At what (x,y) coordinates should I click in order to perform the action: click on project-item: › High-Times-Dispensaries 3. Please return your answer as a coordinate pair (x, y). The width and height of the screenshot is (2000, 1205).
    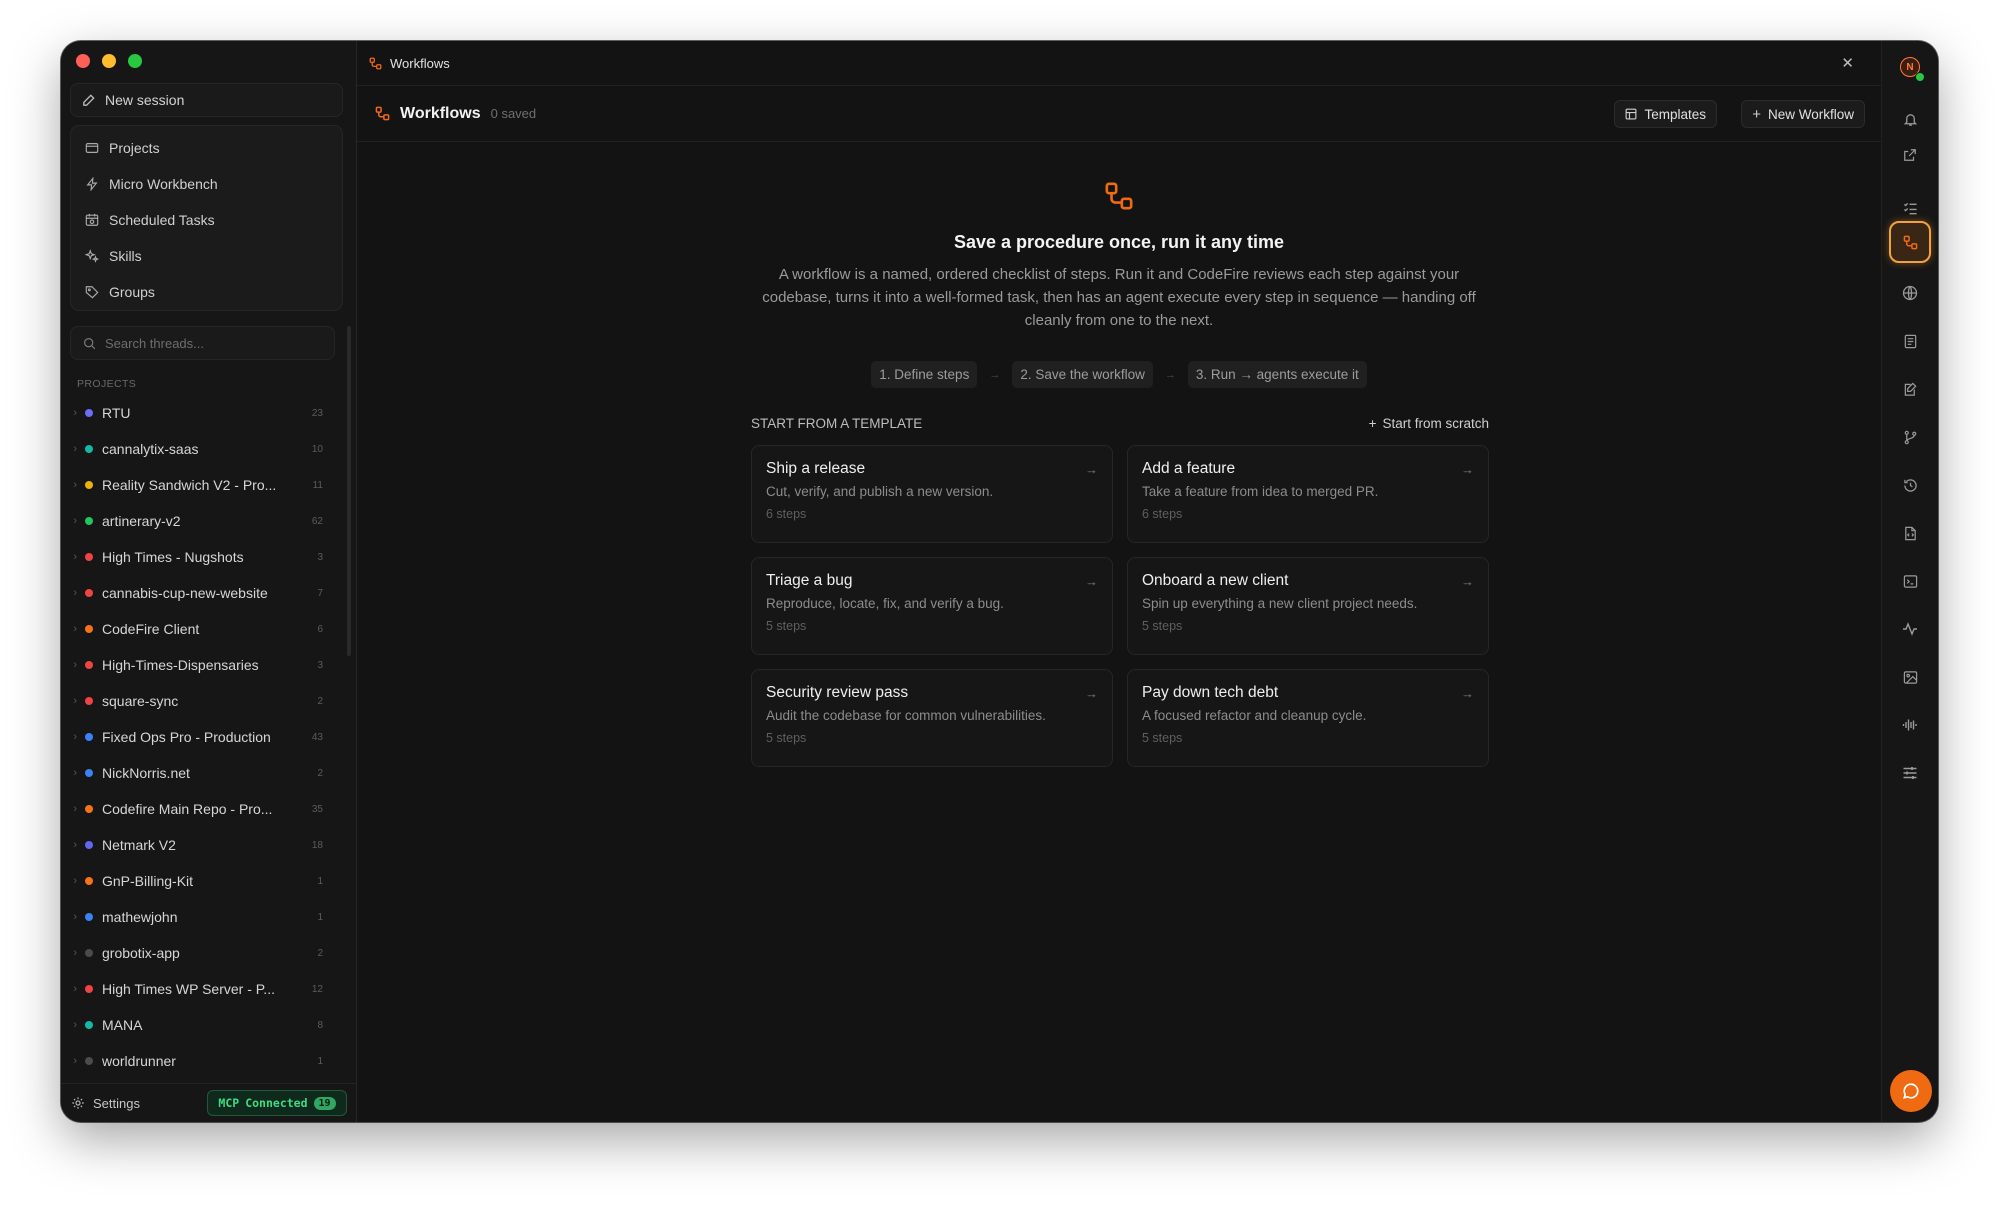
    Looking at the image, I should click on (192, 665).